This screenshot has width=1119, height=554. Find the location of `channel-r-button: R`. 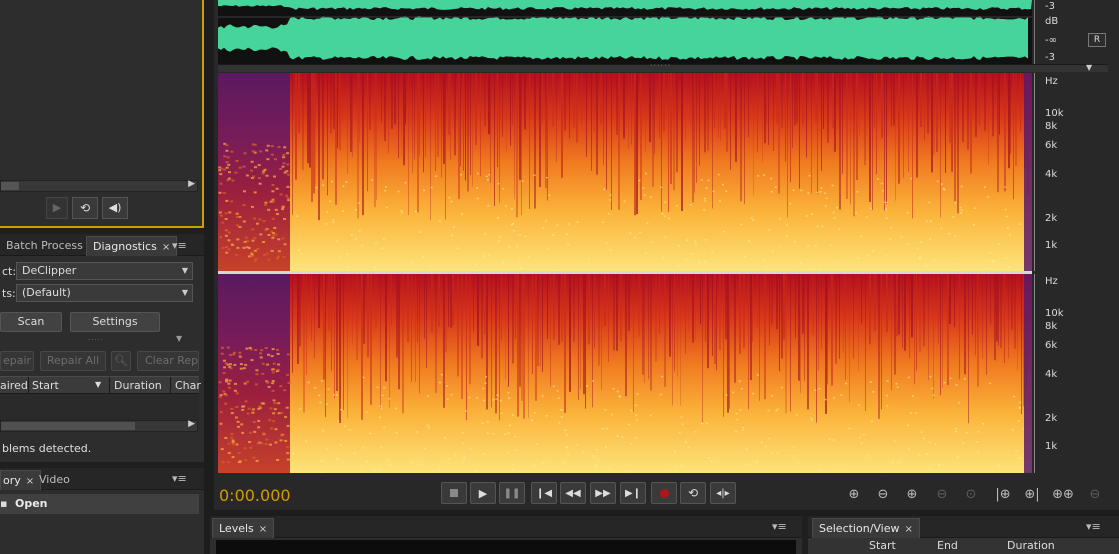

channel-r-button: R is located at coordinates (1097, 40).